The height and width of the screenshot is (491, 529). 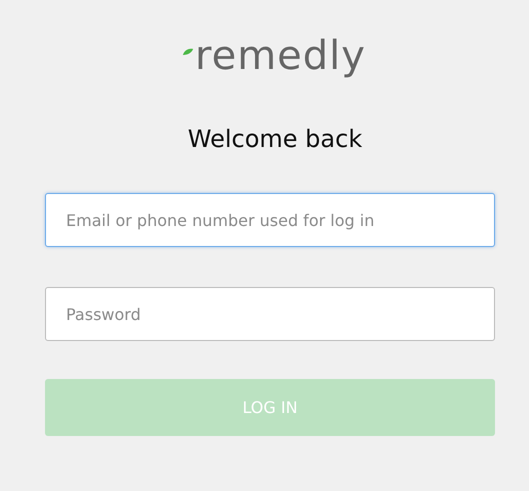 What do you see at coordinates (270, 314) in the screenshot?
I see `input-field: Password` at bounding box center [270, 314].